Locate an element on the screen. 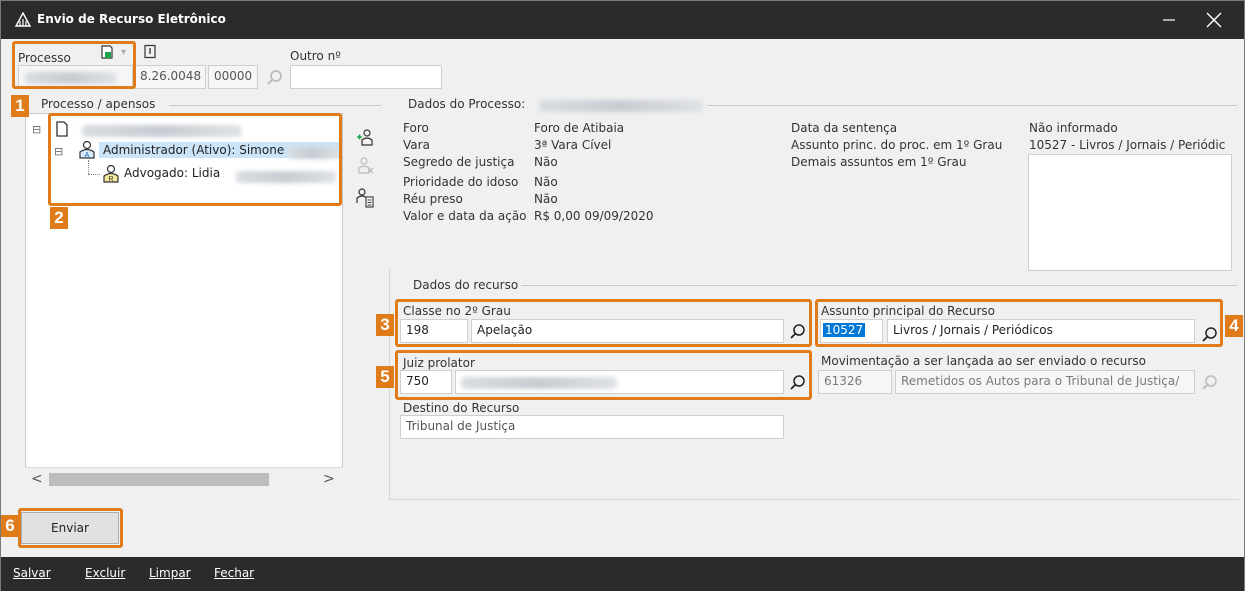 Image resolution: width=1245 pixels, height=591 pixels. highlight-processo is located at coordinates (74, 65).